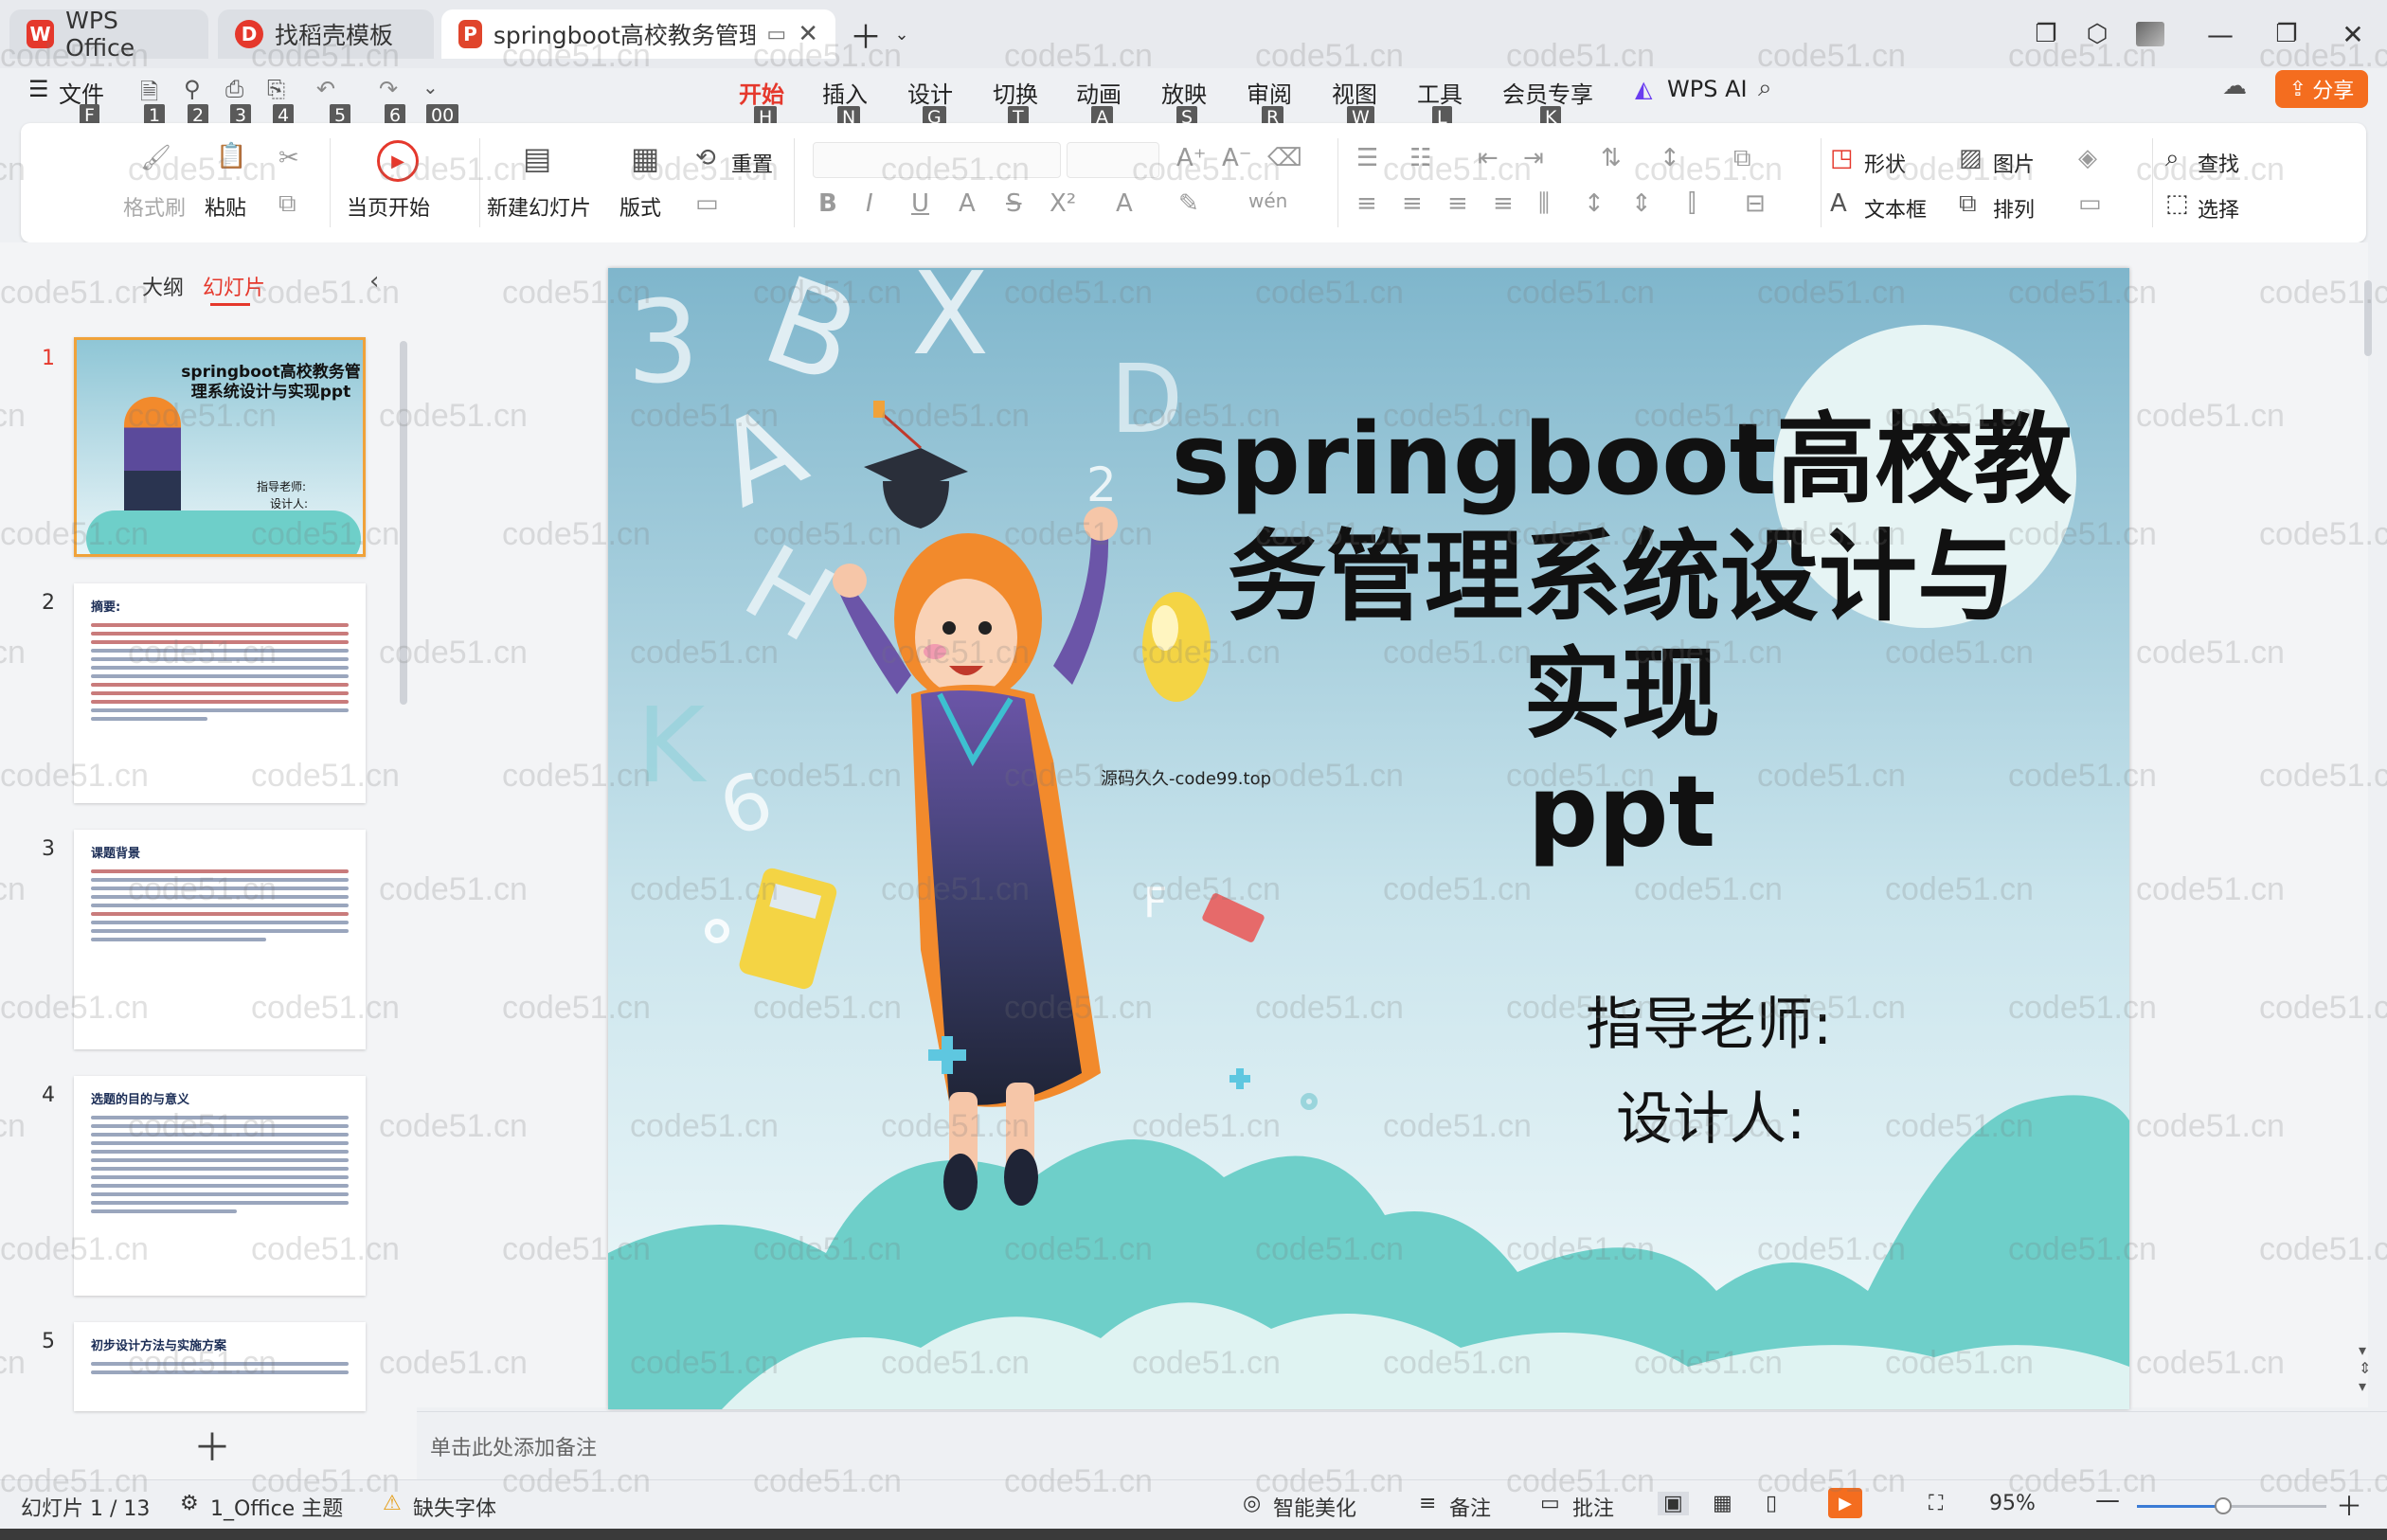  Describe the element at coordinates (640, 206) in the screenshot. I see `layout-button: 版式` at that location.